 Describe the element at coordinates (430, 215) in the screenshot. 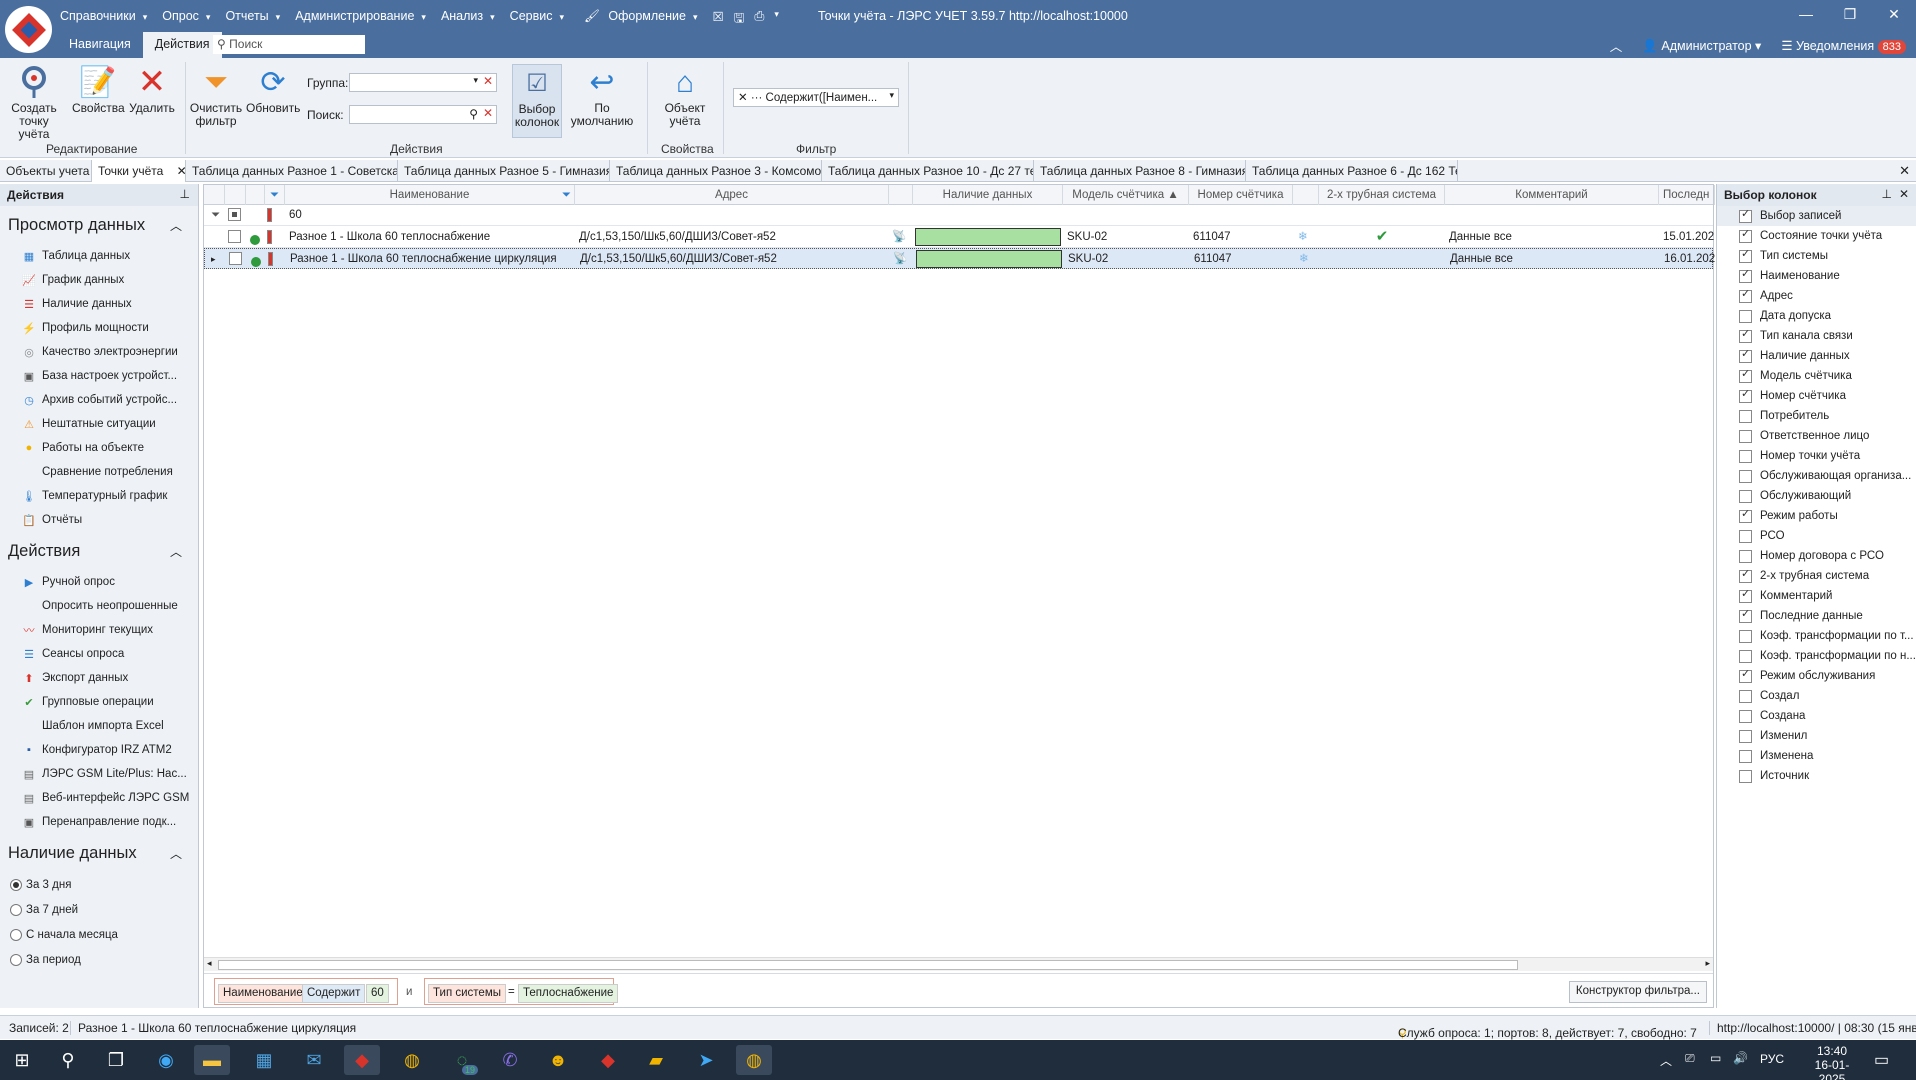

I see `name-filter-input: 60` at that location.